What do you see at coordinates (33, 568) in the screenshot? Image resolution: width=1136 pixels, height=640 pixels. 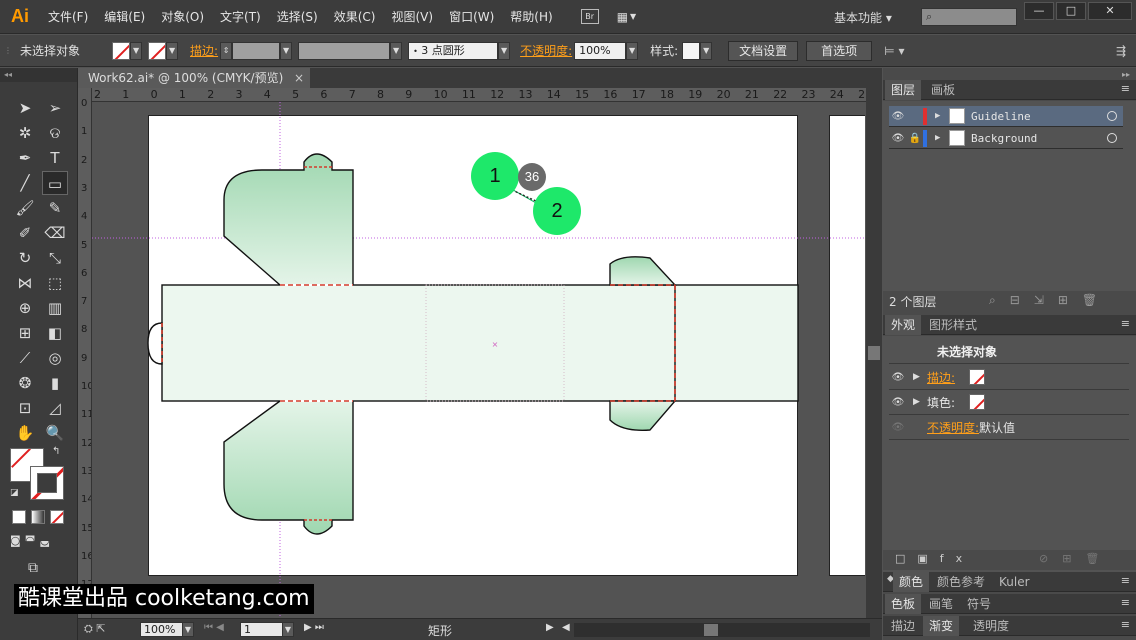 I see `screen-mode-icon: ⧉` at bounding box center [33, 568].